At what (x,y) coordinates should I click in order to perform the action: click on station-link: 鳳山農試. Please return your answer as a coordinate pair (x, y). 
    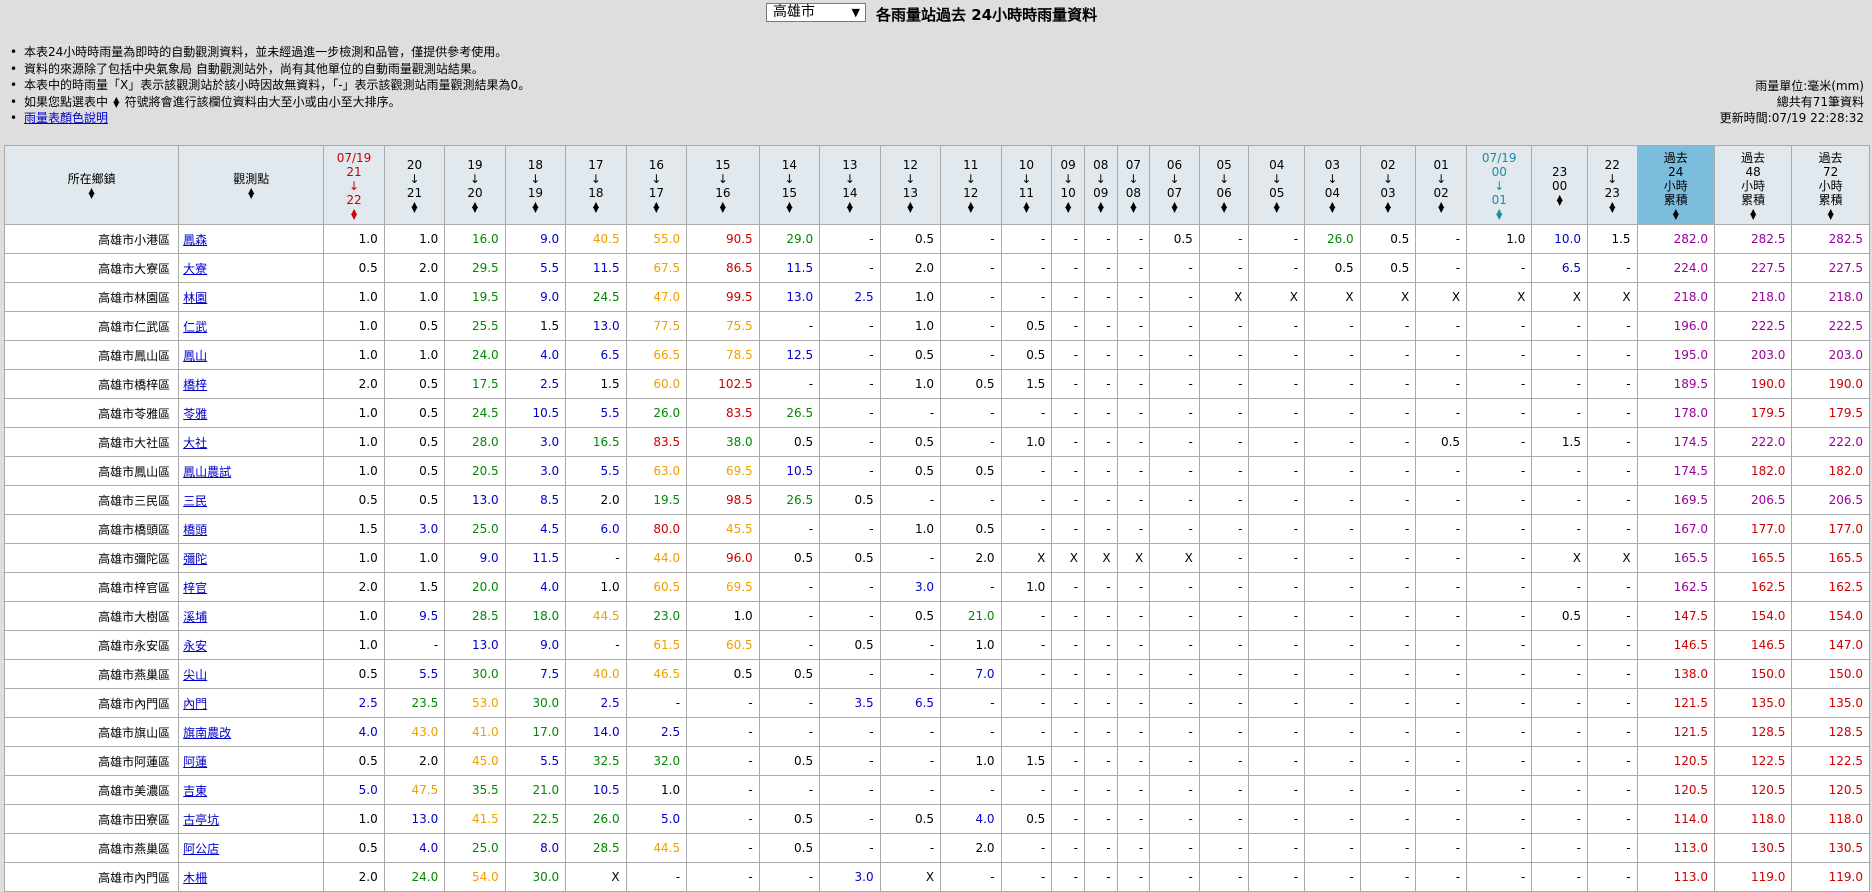
    Looking at the image, I should click on (207, 472).